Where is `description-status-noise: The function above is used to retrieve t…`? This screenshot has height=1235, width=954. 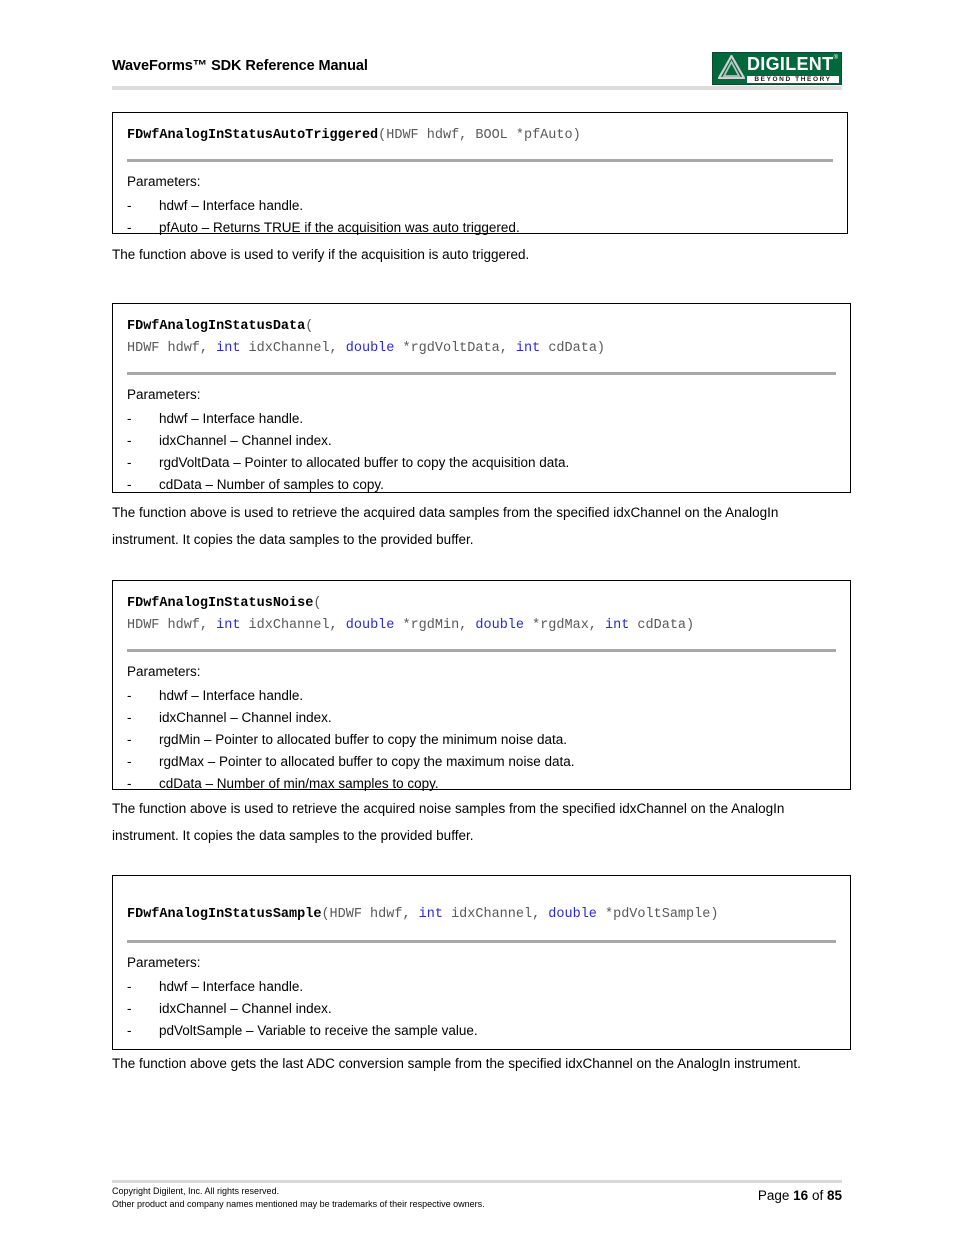
description-status-noise: The function above is used to retrieve t… is located at coordinates (448, 822).